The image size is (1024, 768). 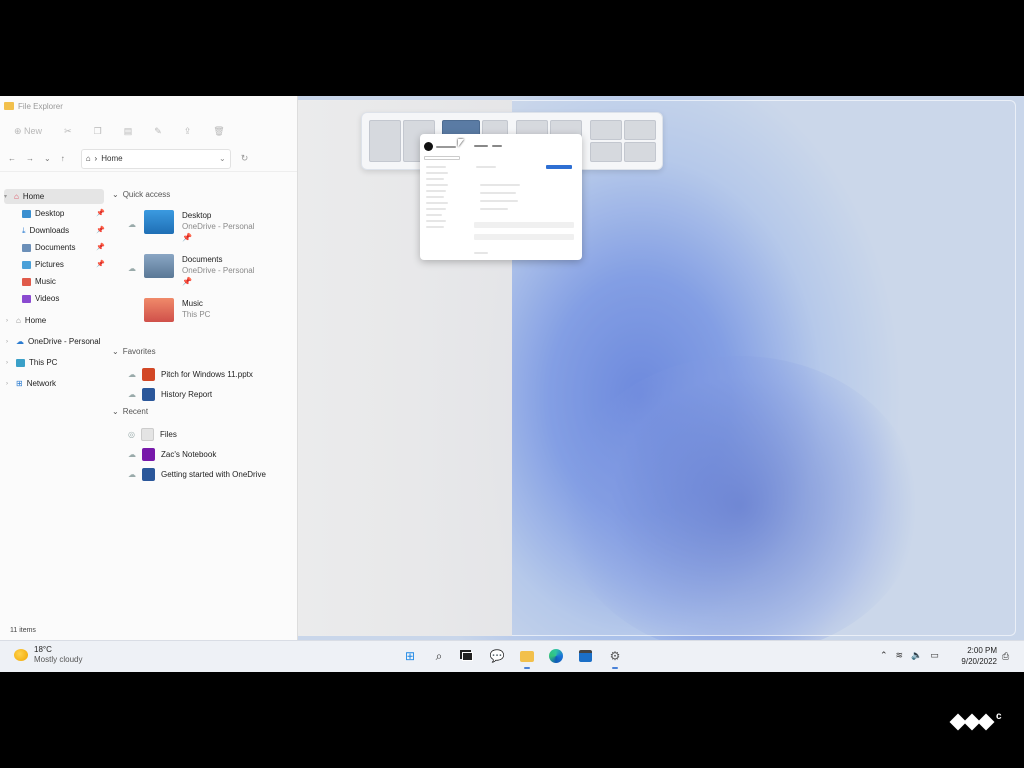 I want to click on item-location: OneDrive - Personal, so click(x=218, y=270).